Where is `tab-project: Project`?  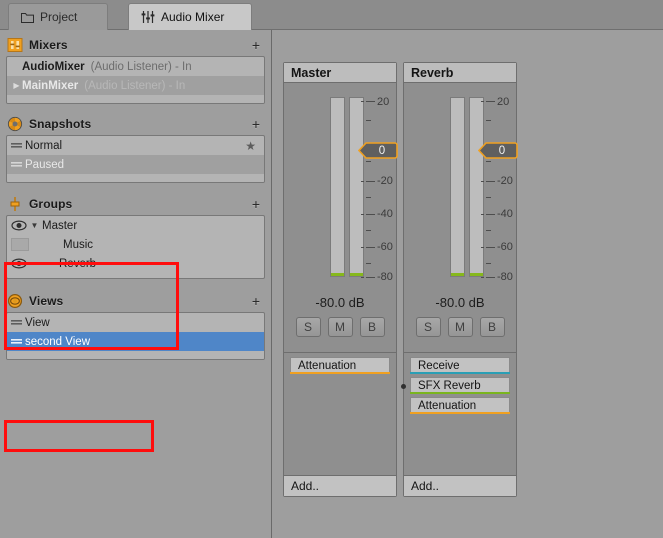
tab-project: Project is located at coordinates (58, 16).